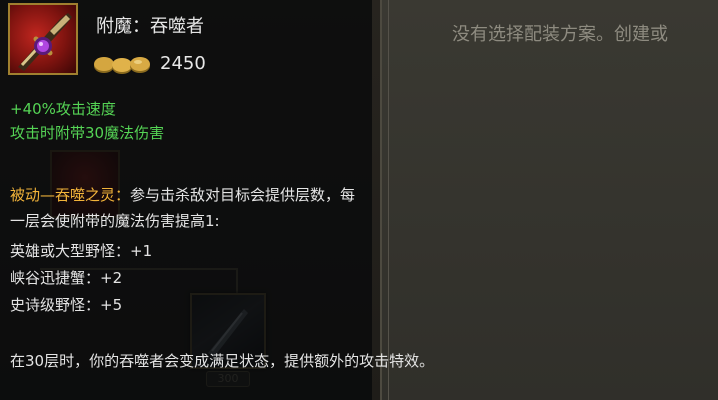 This screenshot has width=718, height=400. Describe the element at coordinates (70, 195) in the screenshot. I see `passive-name: 被动—吞噬之灵：` at that location.